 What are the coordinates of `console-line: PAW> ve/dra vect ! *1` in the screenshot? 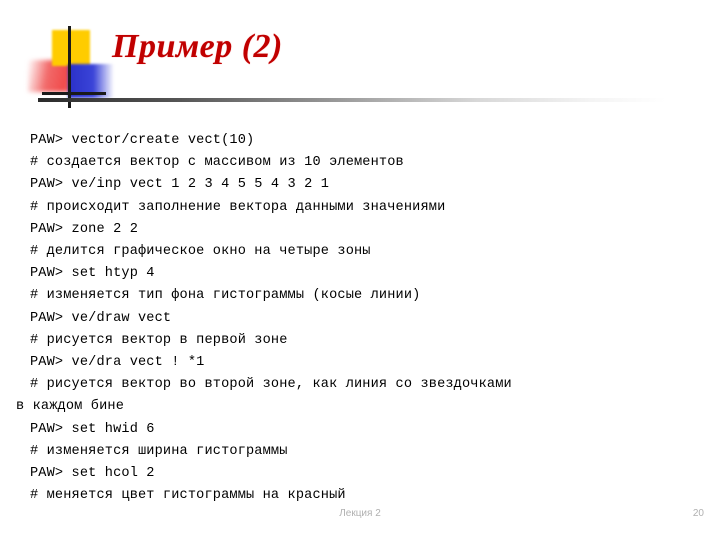 It's located at (117, 363).